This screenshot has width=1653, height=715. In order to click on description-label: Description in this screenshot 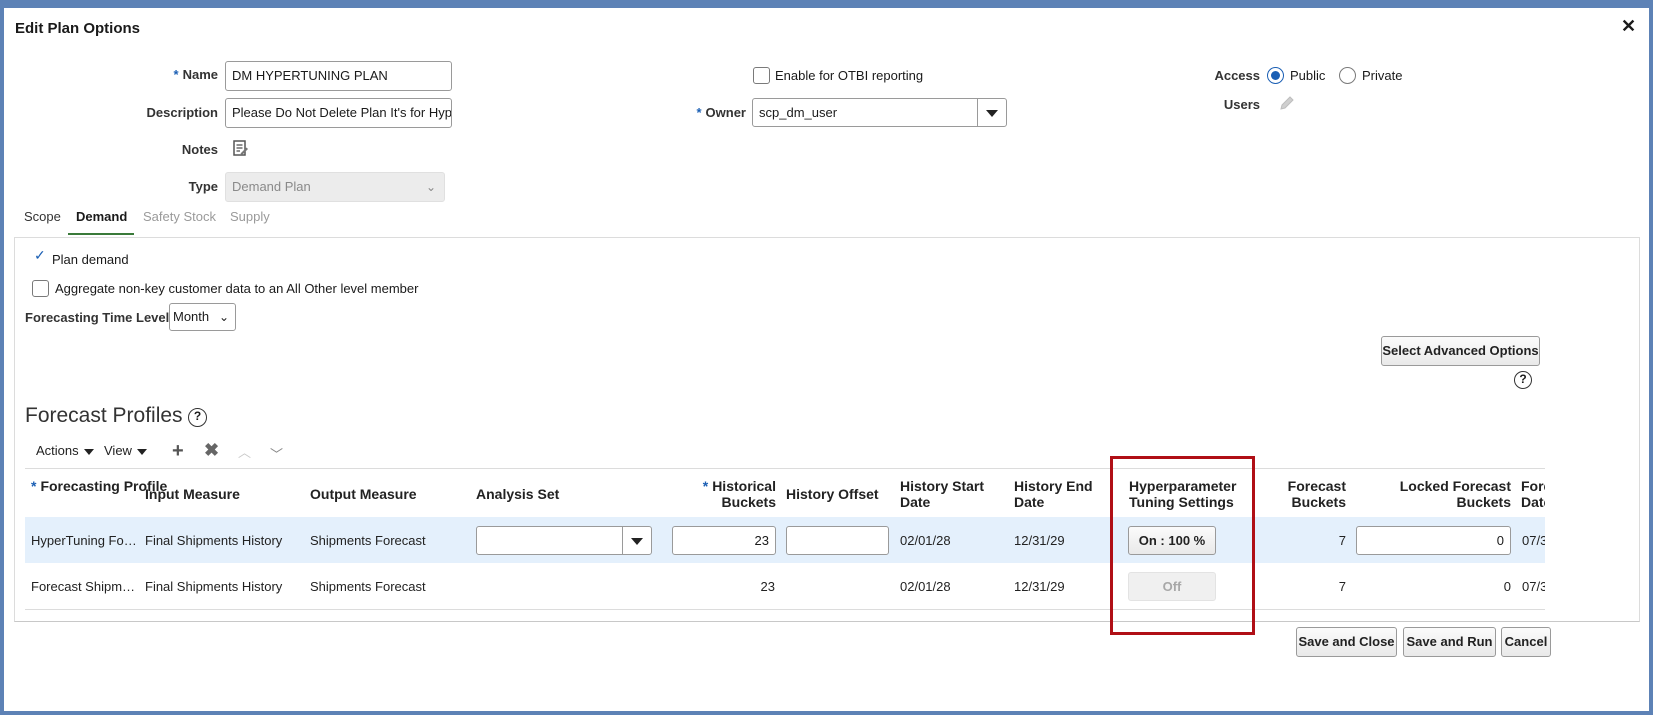, I will do `click(182, 112)`.